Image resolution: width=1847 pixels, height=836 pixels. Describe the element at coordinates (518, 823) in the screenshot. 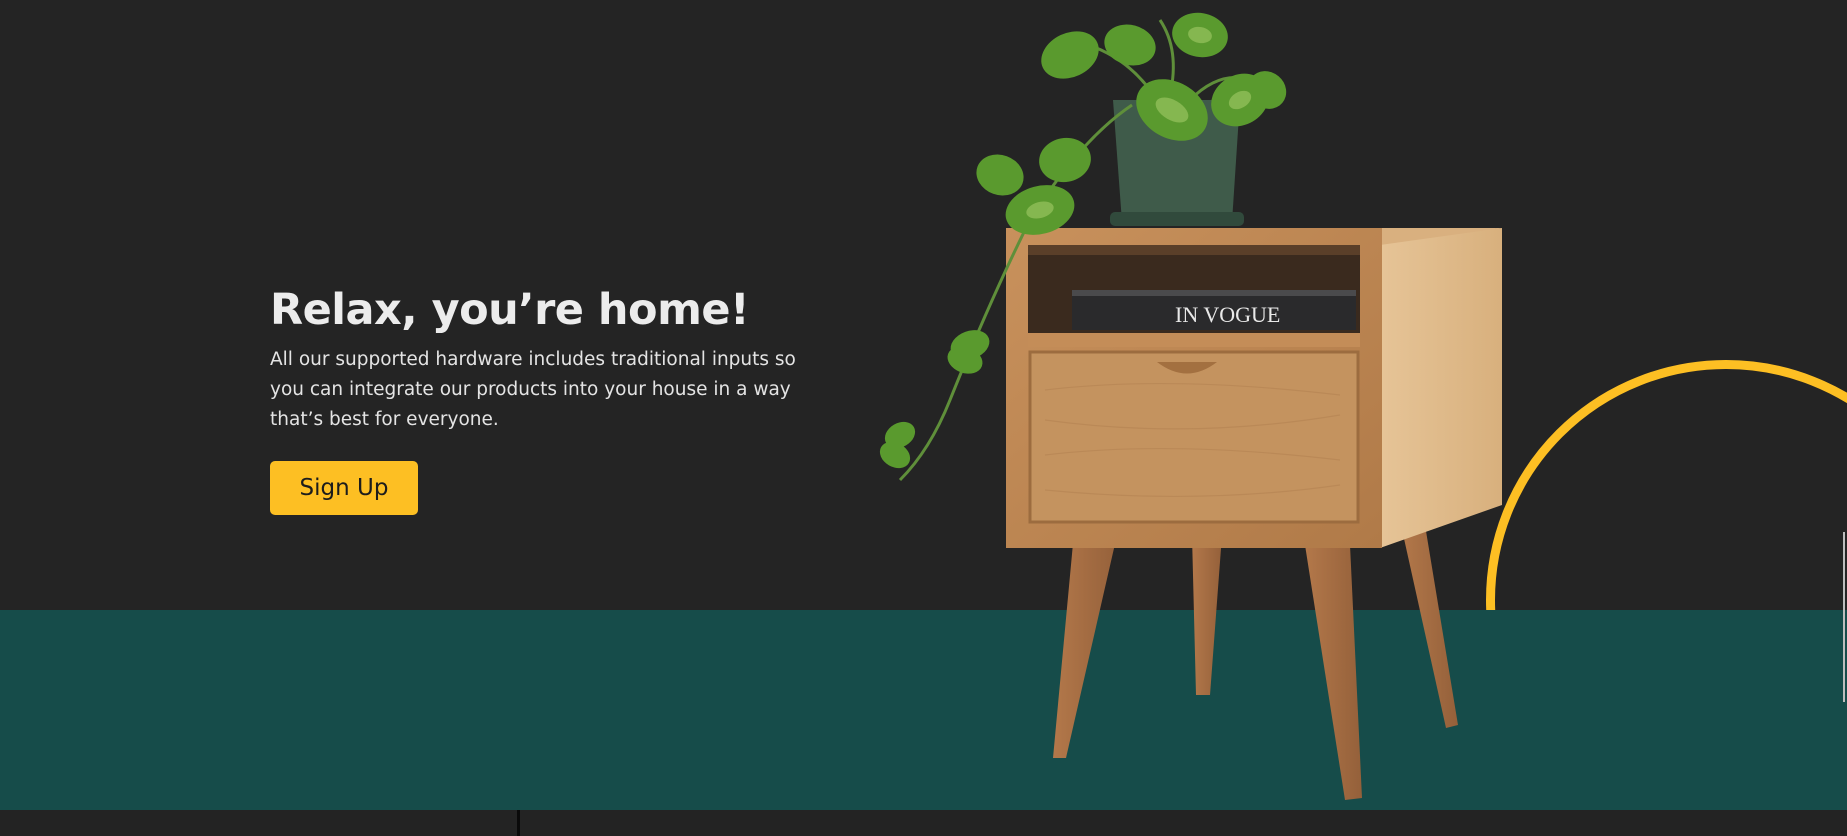

I see `section-divider` at that location.